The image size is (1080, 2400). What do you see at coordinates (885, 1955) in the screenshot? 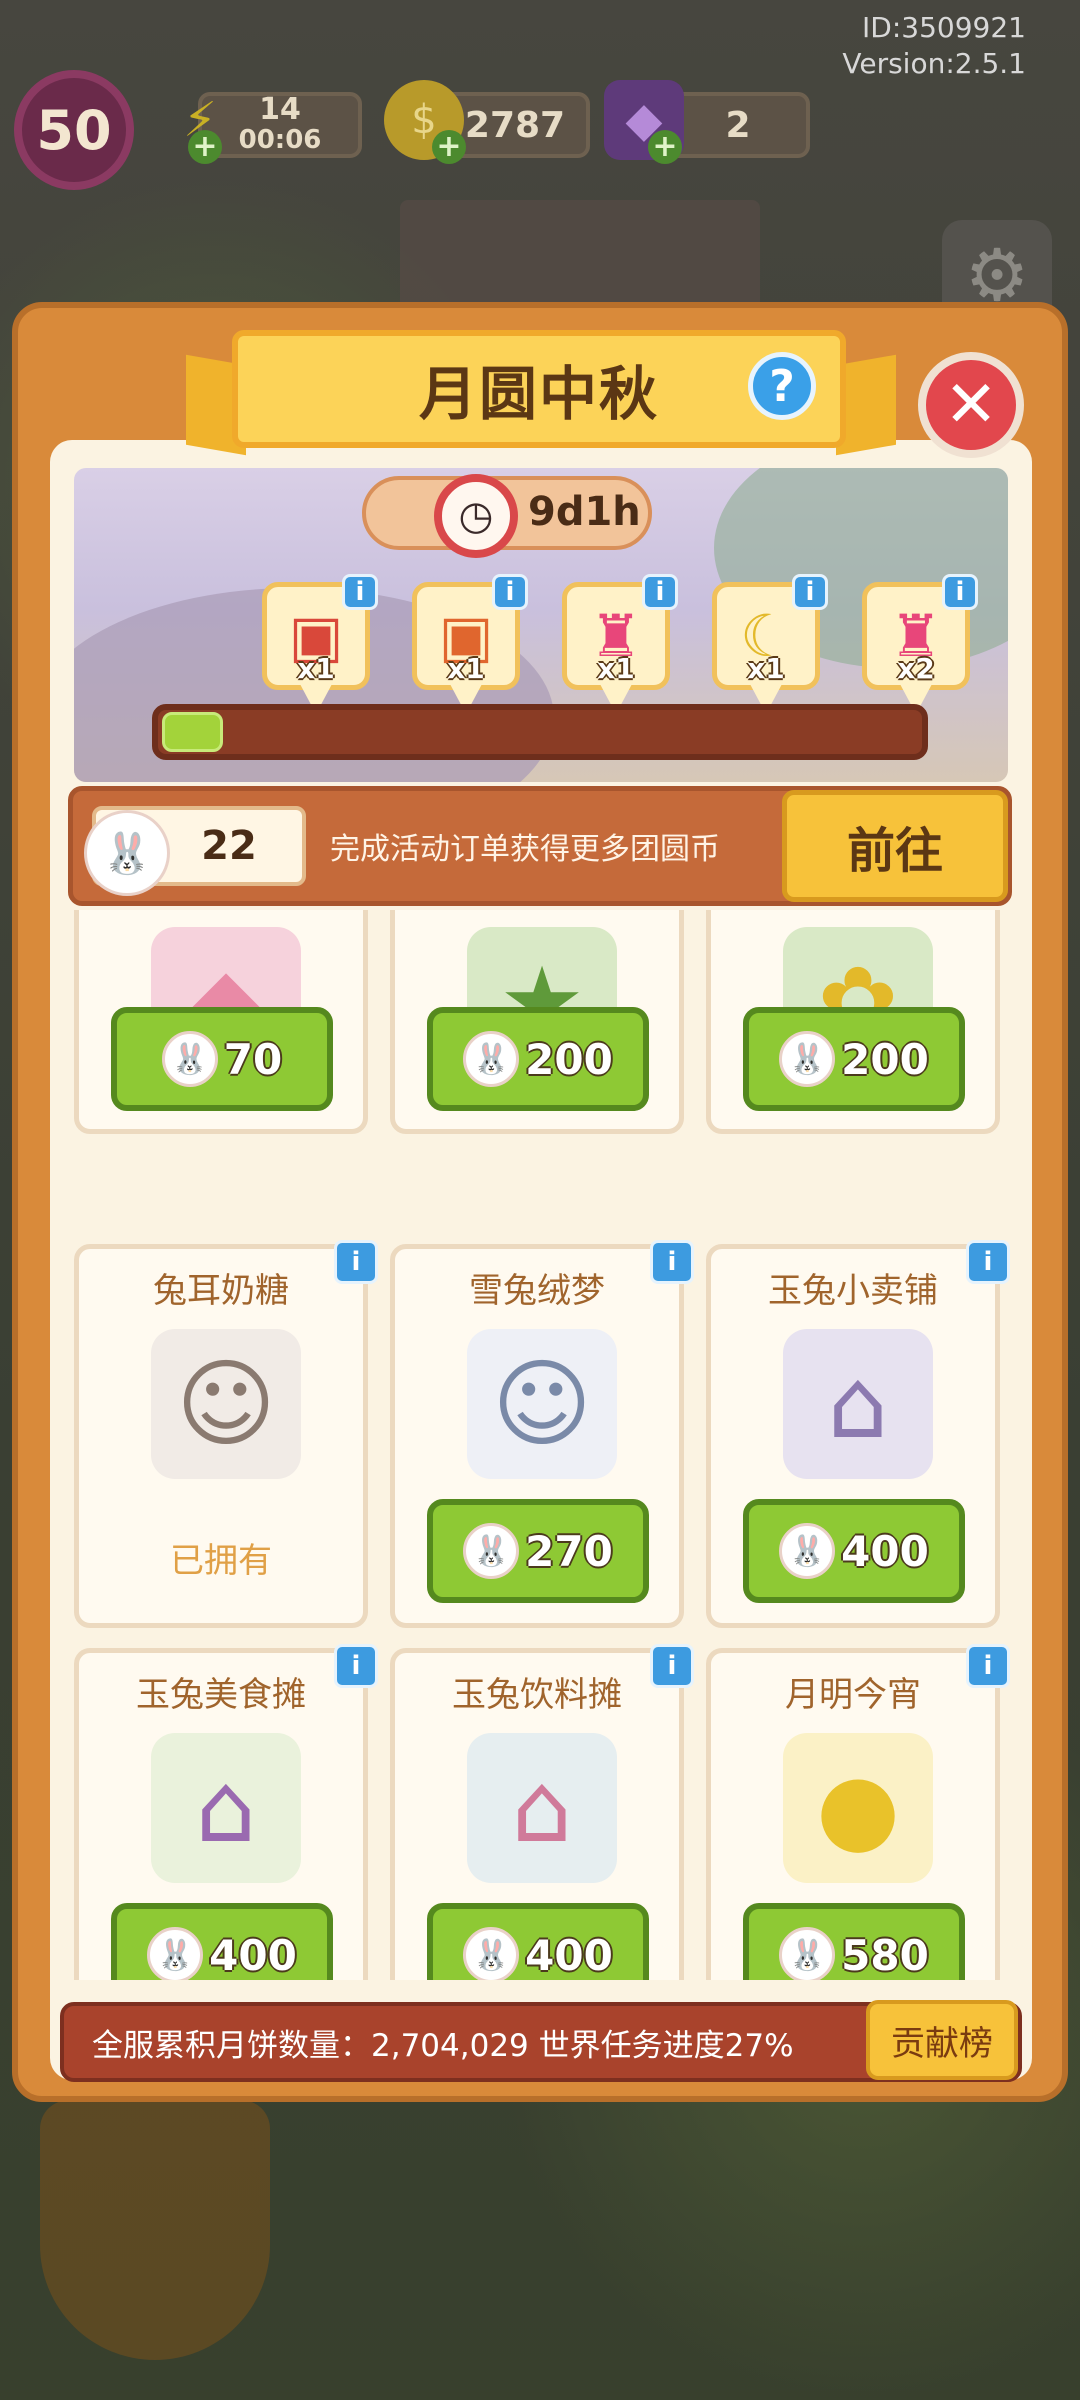
I see `item-price: 580` at bounding box center [885, 1955].